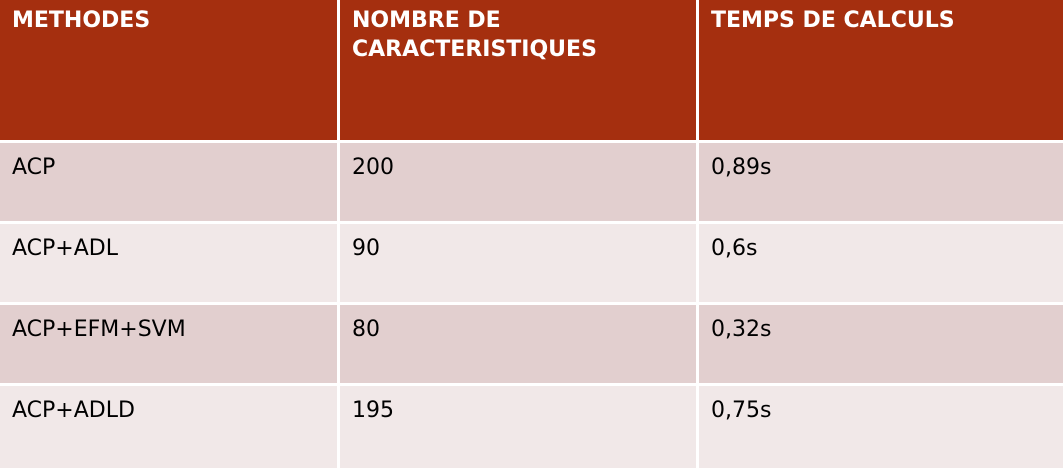 The image size is (1063, 470). Describe the element at coordinates (519, 183) in the screenshot. I see `cell-feature-count: 200` at that location.